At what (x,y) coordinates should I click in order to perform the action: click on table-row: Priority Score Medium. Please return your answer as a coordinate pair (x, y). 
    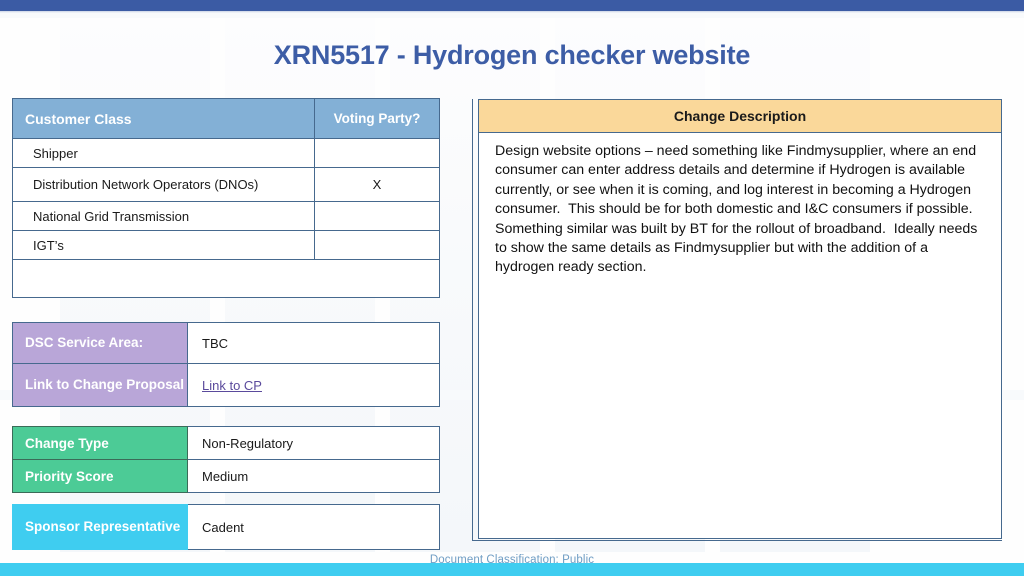
    Looking at the image, I should click on (226, 476).